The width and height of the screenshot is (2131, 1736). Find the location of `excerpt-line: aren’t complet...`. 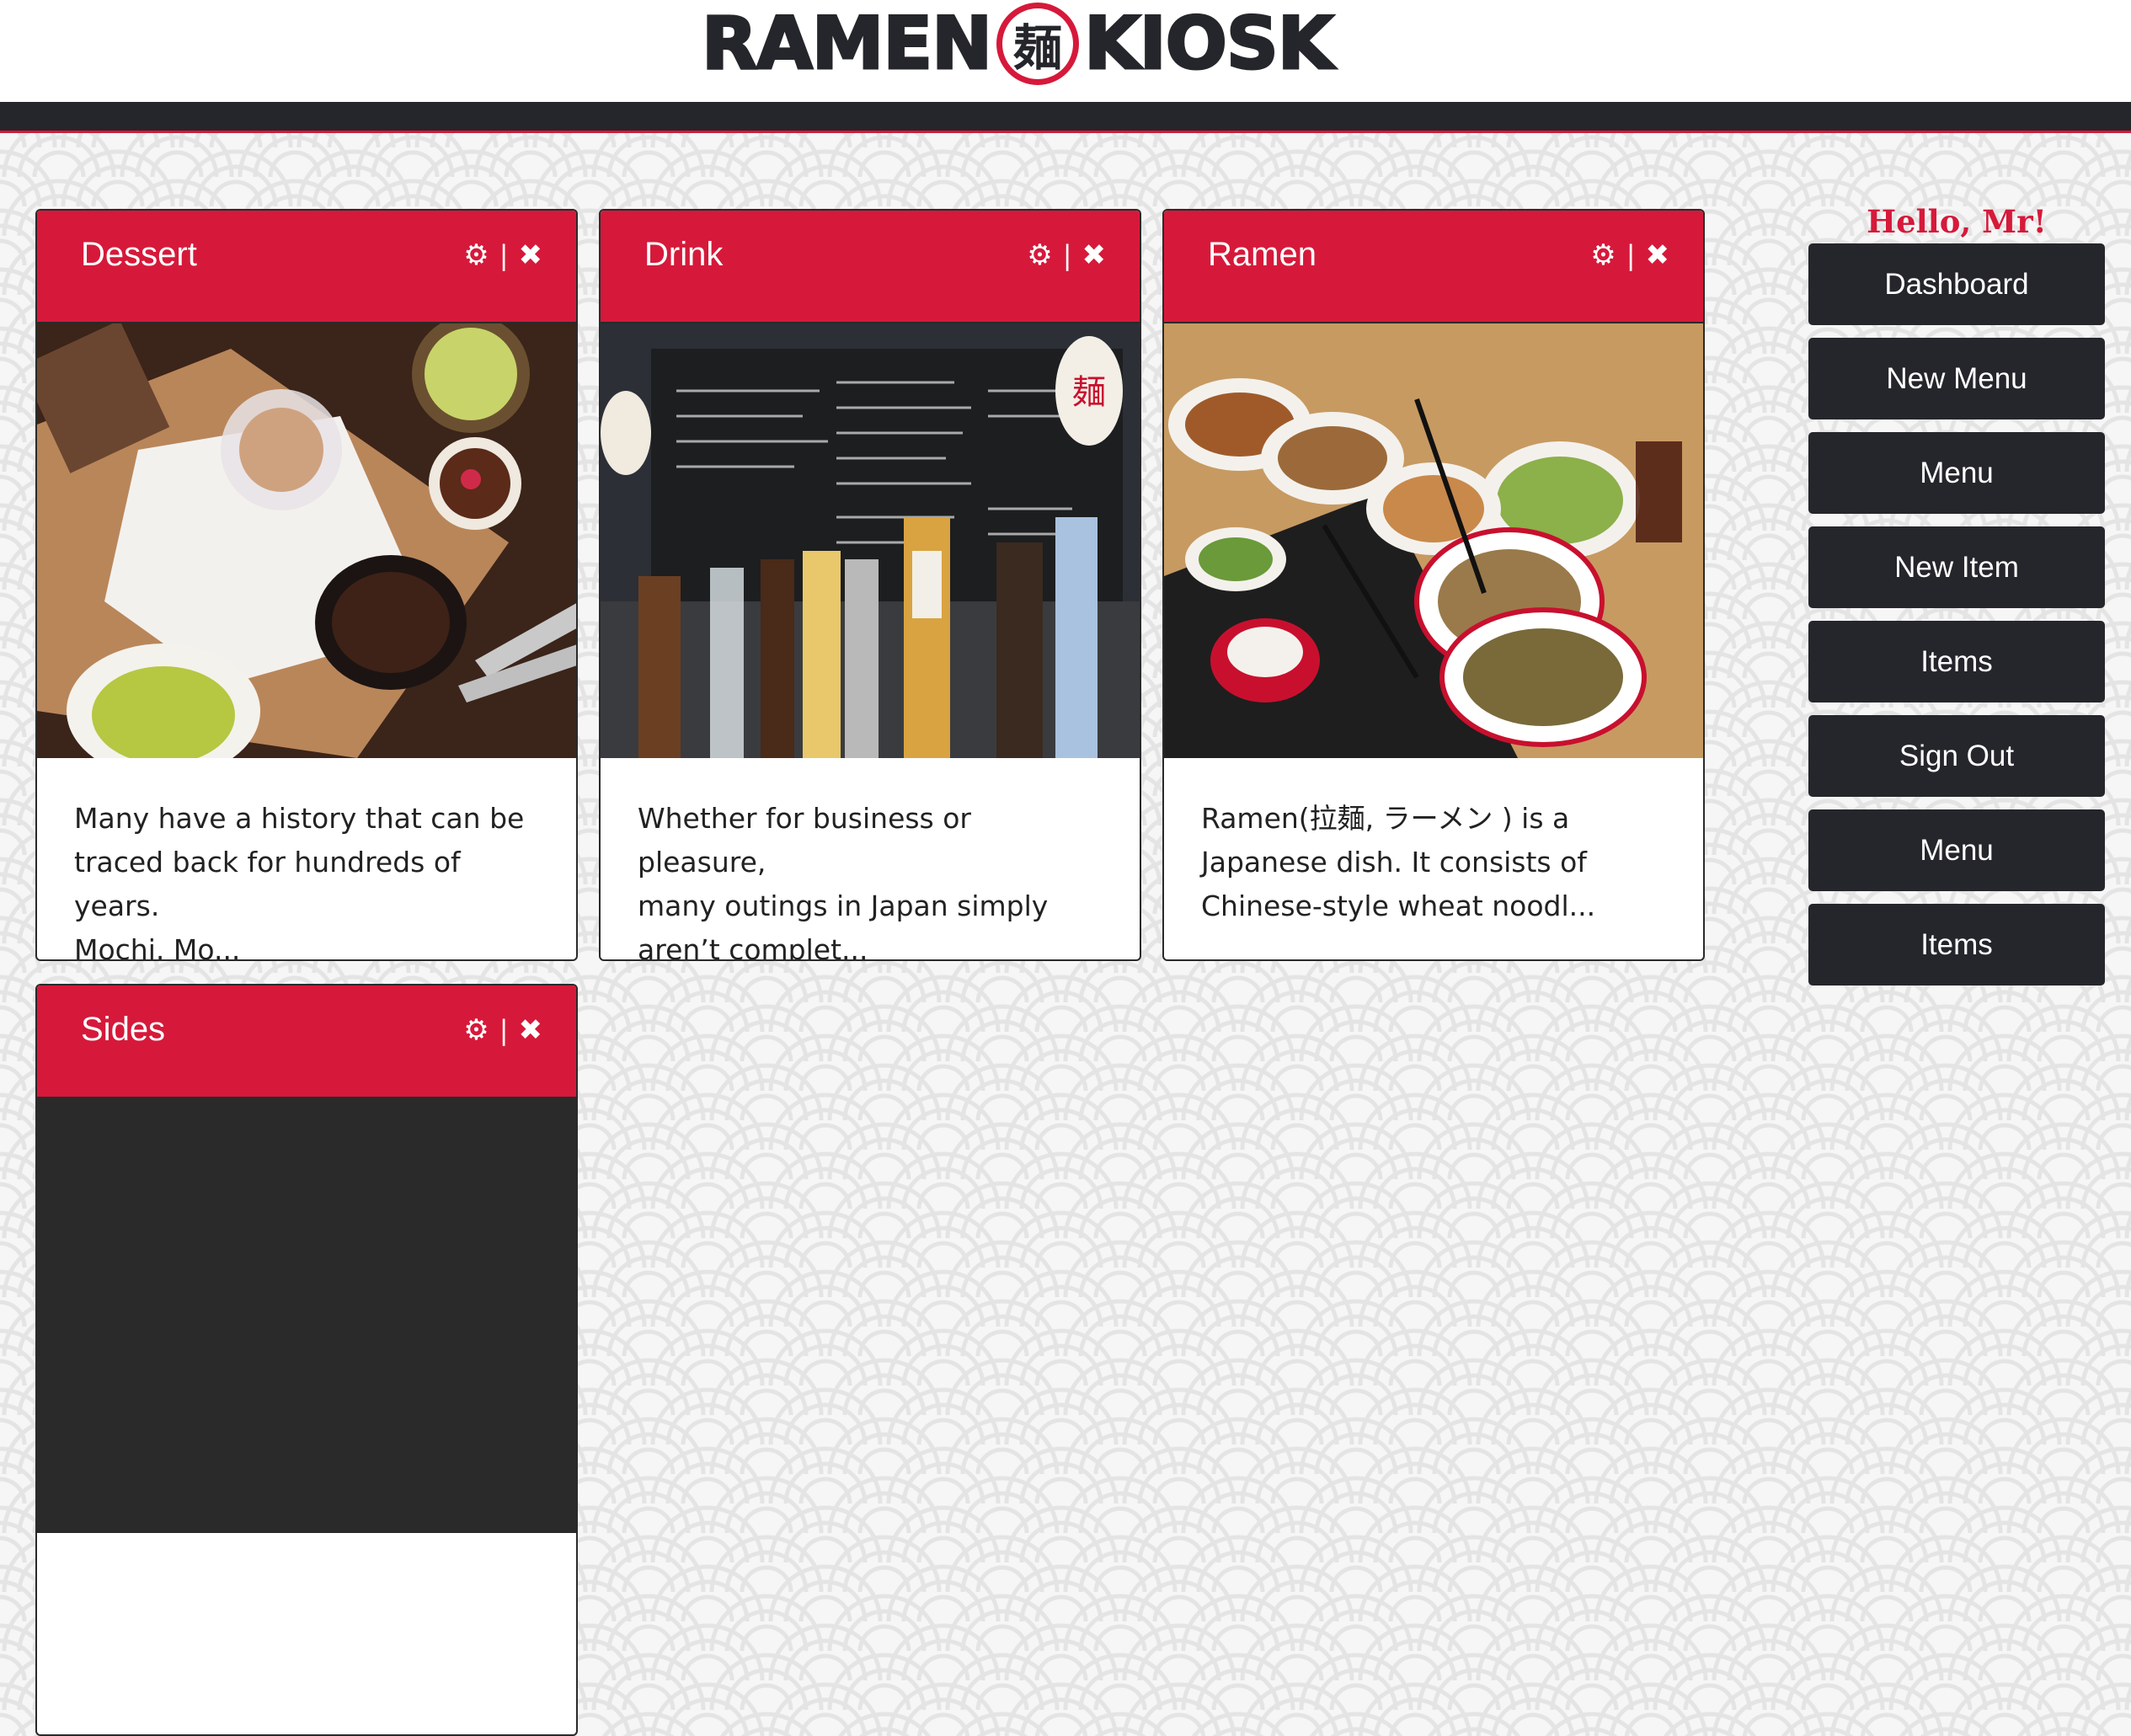

excerpt-line: aren’t complet... is located at coordinates (753, 947).